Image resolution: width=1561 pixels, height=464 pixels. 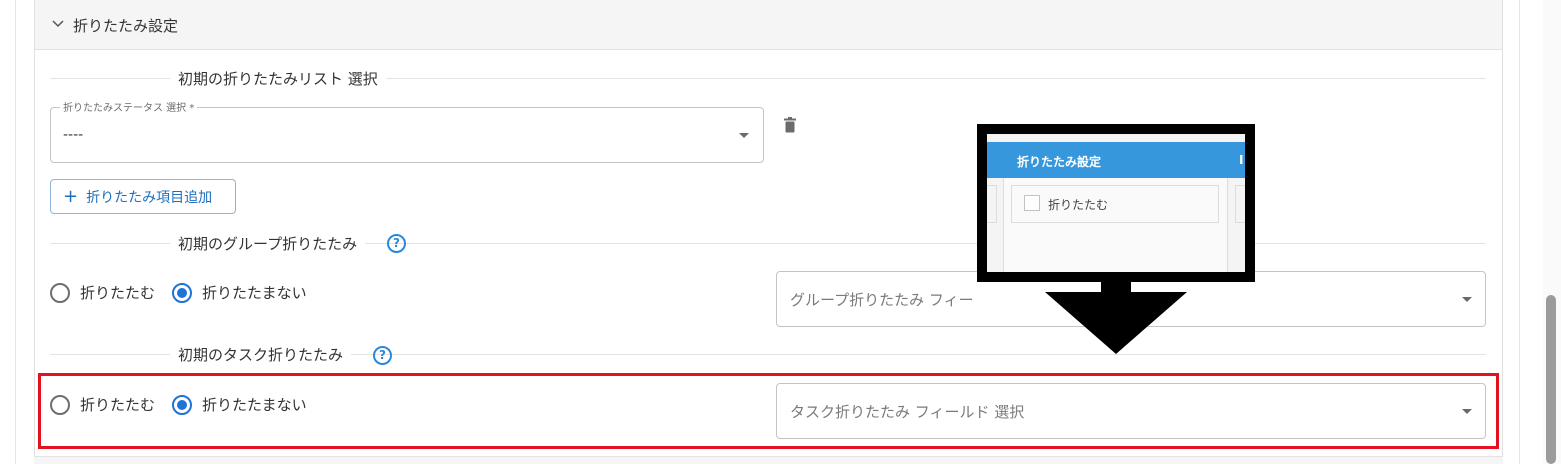 I want to click on preview-callout: 折りたたみ設定 I 折りたたむ, so click(x=1116, y=203).